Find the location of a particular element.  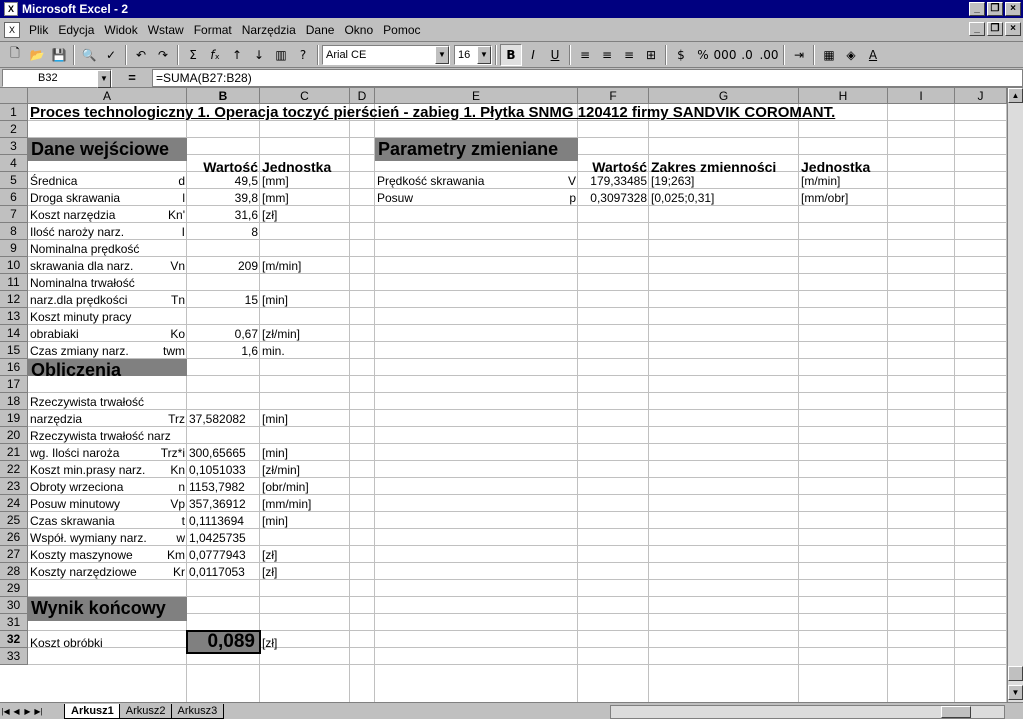

first-sheet-icon: |◀ is located at coordinates (5, 711).